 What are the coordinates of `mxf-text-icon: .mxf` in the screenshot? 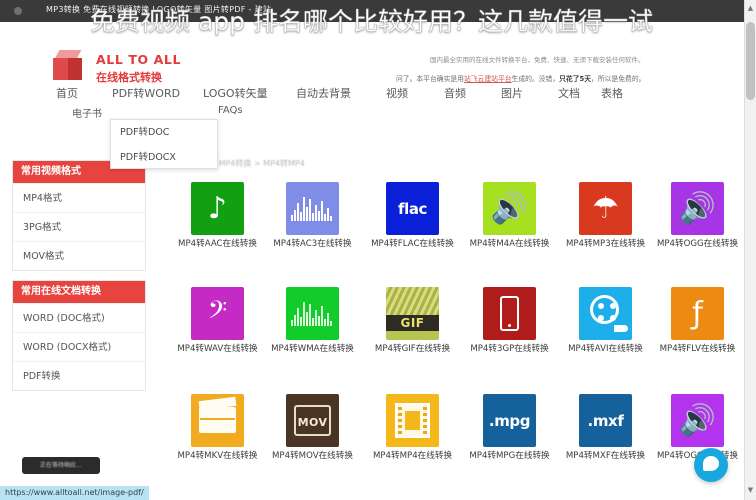 It's located at (605, 420).